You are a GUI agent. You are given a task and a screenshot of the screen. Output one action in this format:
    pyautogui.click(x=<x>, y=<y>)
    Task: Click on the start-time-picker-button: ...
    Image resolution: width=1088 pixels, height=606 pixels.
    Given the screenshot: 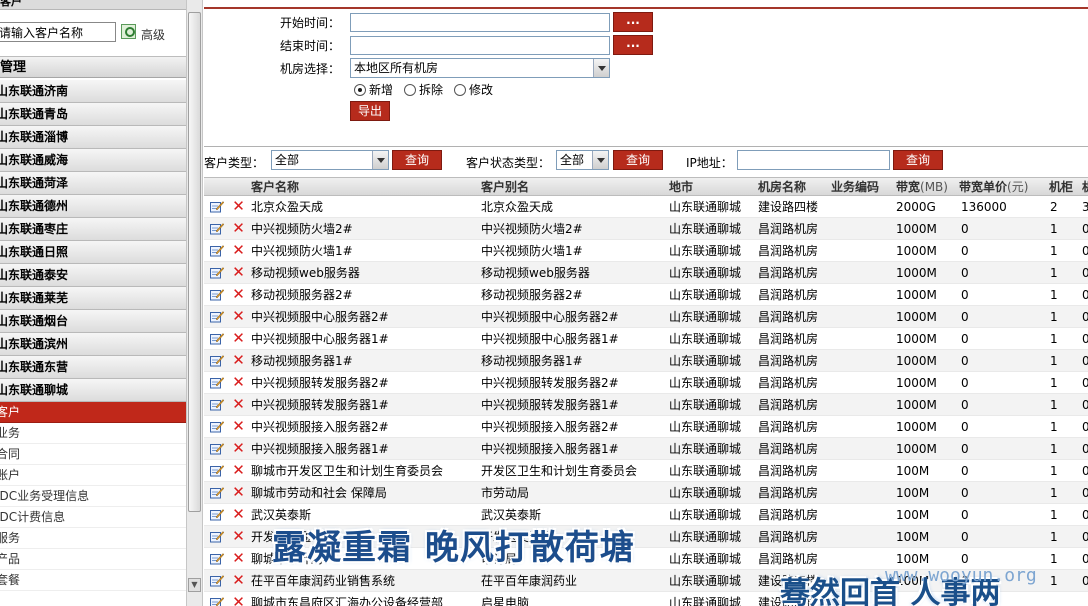 What is the action you would take?
    pyautogui.click(x=633, y=22)
    